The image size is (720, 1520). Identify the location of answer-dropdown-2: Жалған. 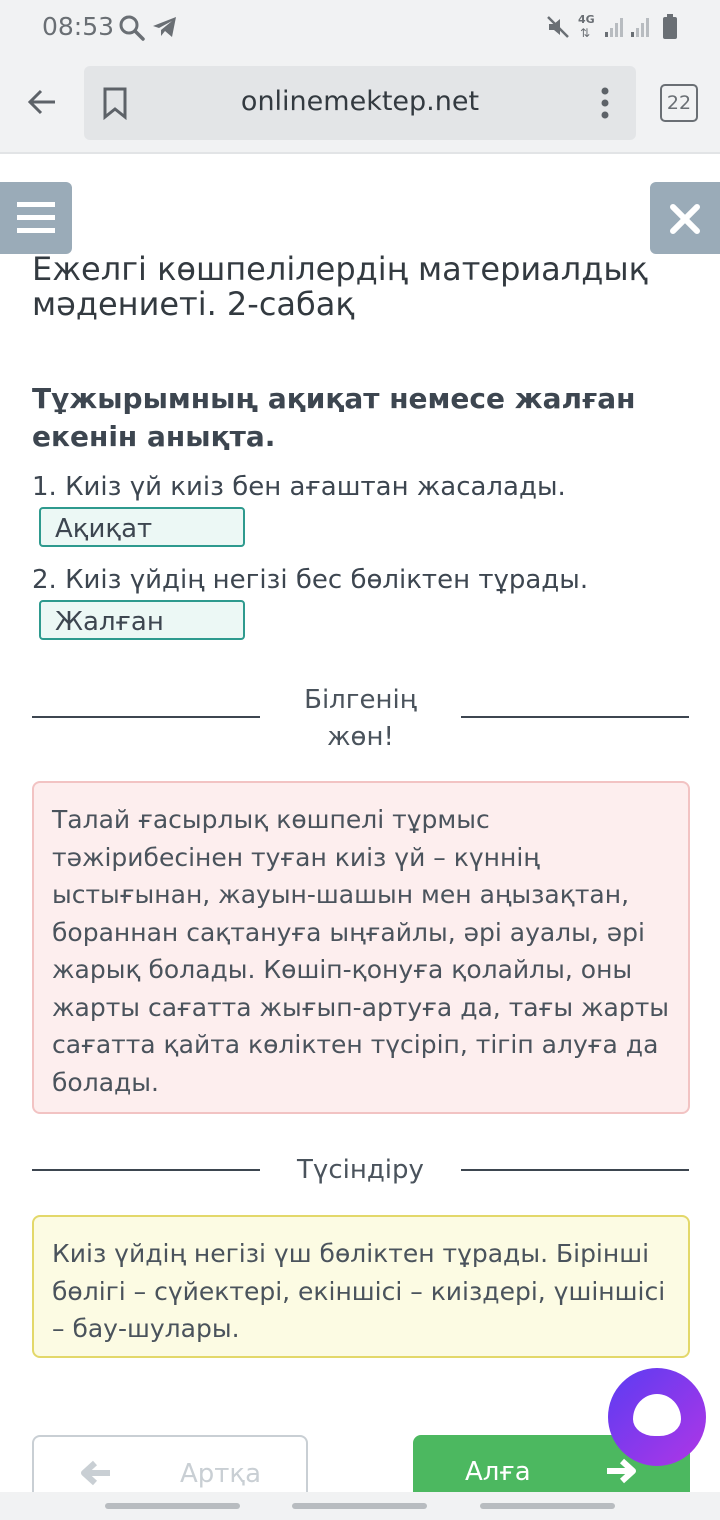
(142, 620).